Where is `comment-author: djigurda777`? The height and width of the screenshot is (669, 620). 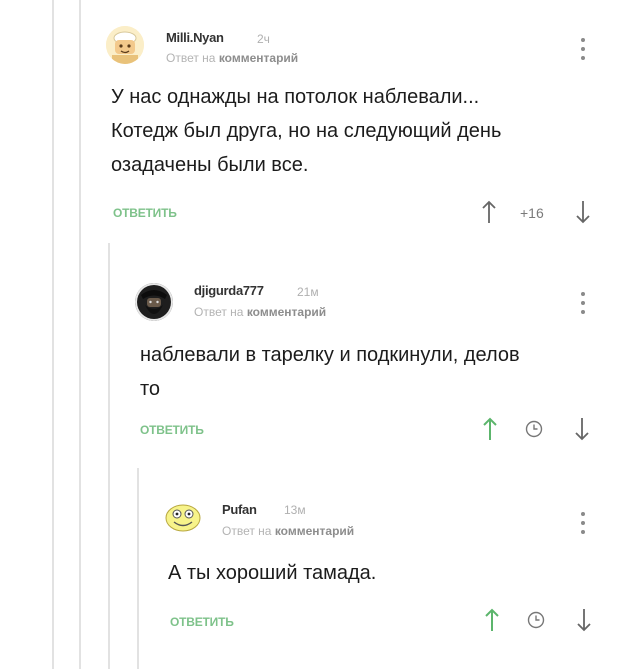 comment-author: djigurda777 is located at coordinates (229, 290).